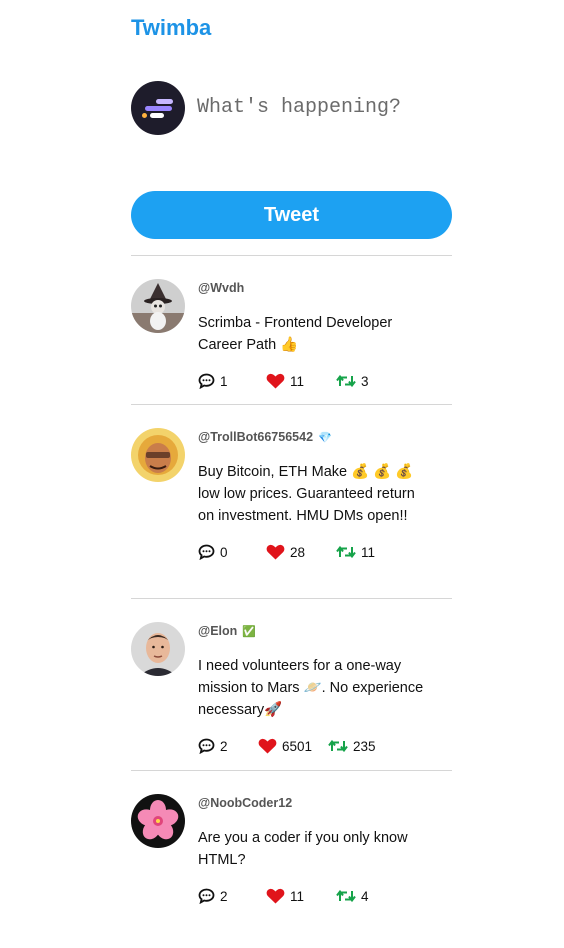 The height and width of the screenshot is (948, 564). I want to click on like-button: 28, so click(301, 552).